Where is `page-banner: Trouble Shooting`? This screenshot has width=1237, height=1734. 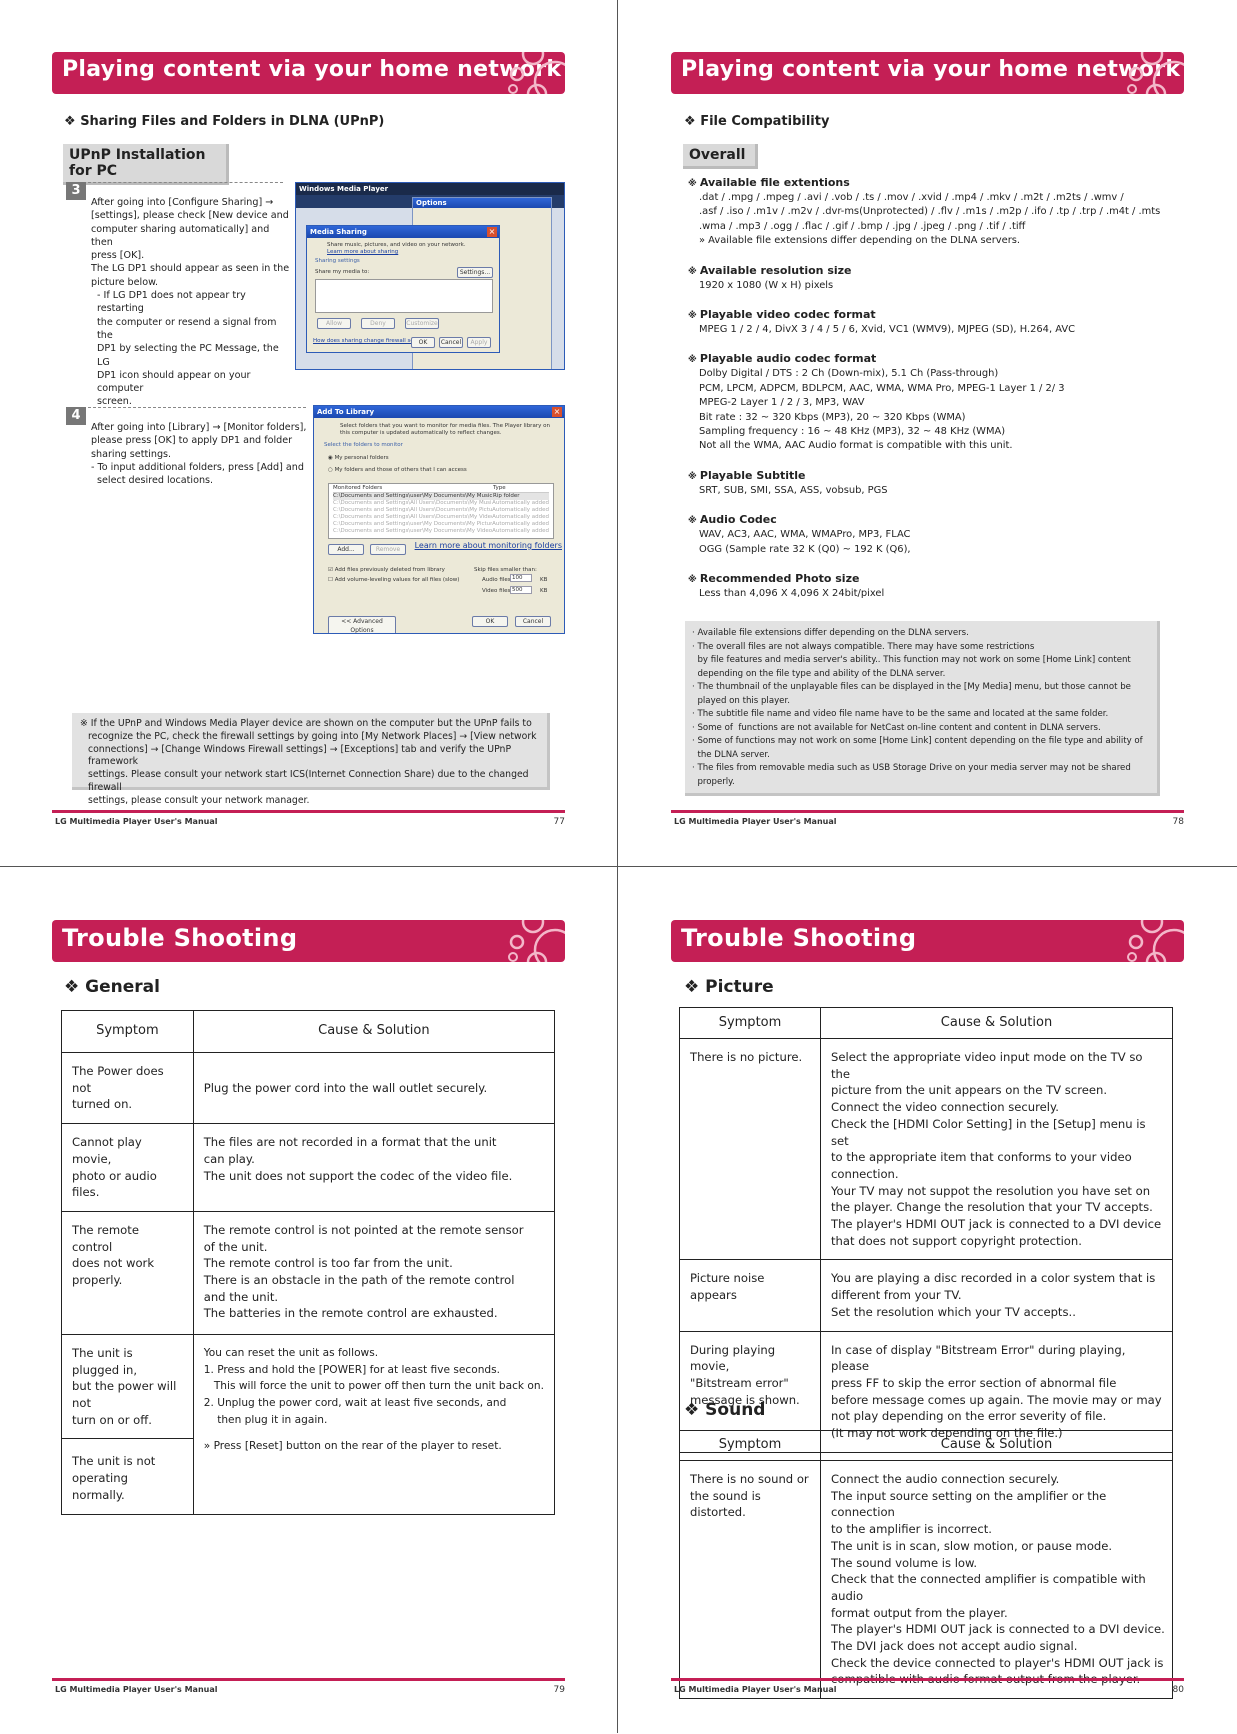 page-banner: Trouble Shooting is located at coordinates (927, 941).